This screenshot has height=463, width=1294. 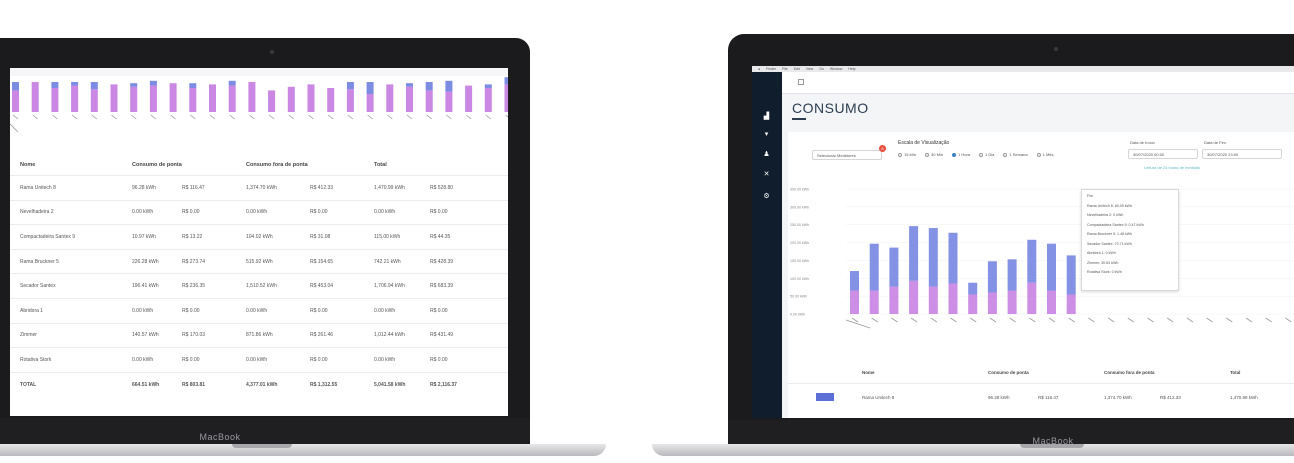 I want to click on tooltip-line: Compactadeira Santex 9: 0.47 kWh, so click(x=1115, y=224).